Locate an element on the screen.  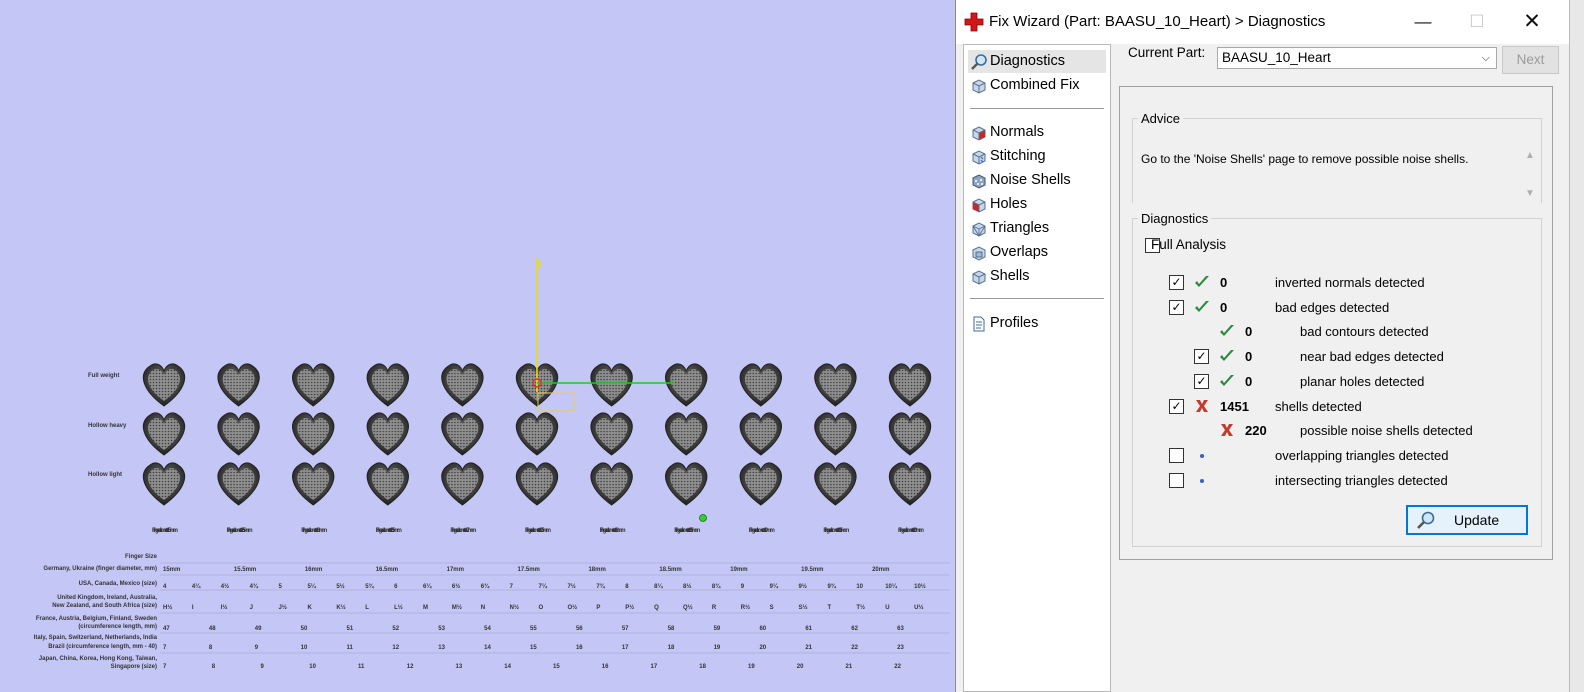
nav-item-noise-shells: Noise Shells is located at coordinates (1037, 180).